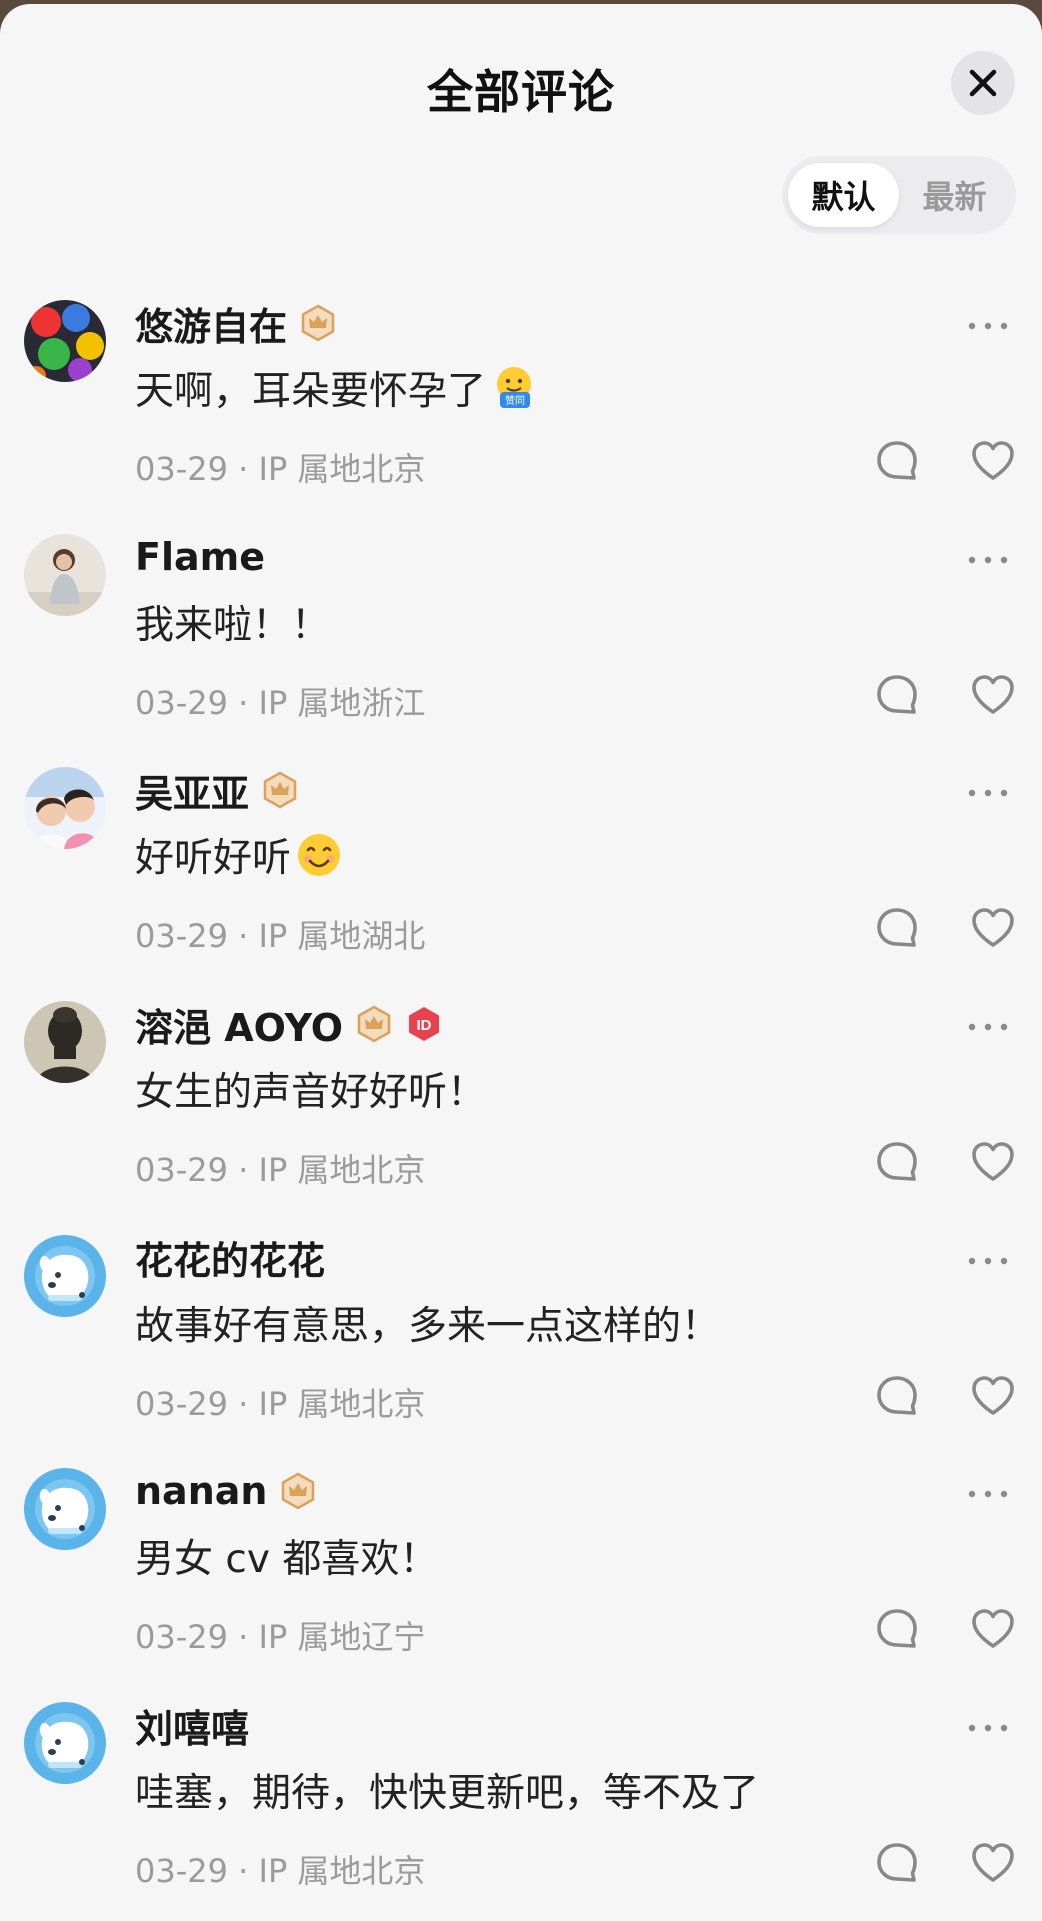 The width and height of the screenshot is (1042, 1921). Describe the element at coordinates (239, 1024) in the screenshot. I see `commenter-name: 溶浥 AOYO` at that location.